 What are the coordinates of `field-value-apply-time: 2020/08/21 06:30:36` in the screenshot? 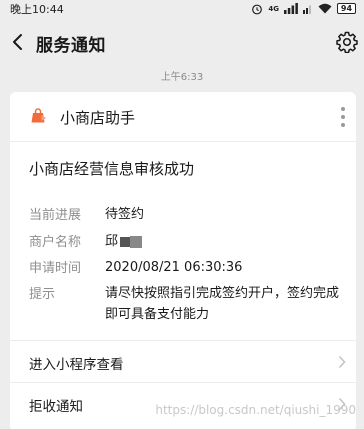 It's located at (174, 267).